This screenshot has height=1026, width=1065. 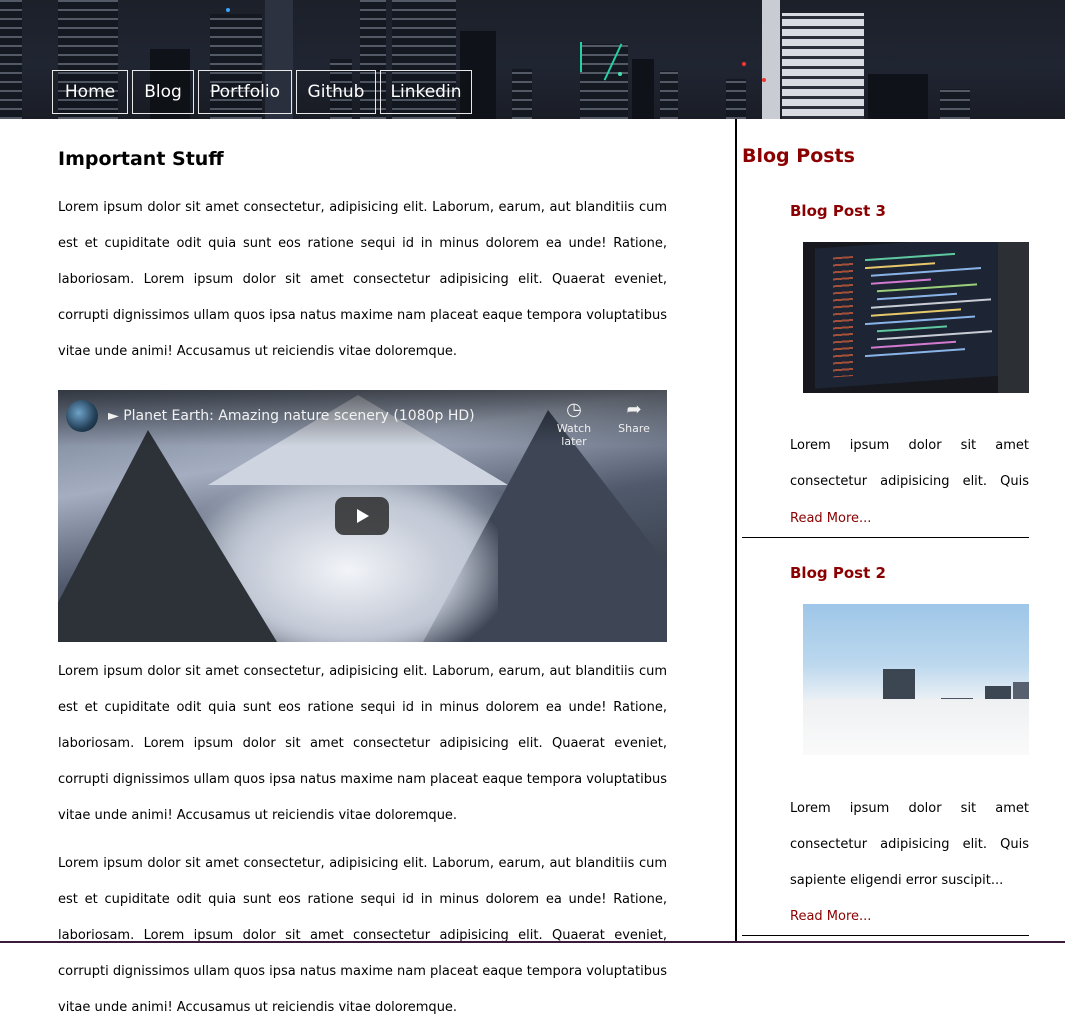 I want to click on nav-portfolio-link: Portfolio, so click(x=245, y=92).